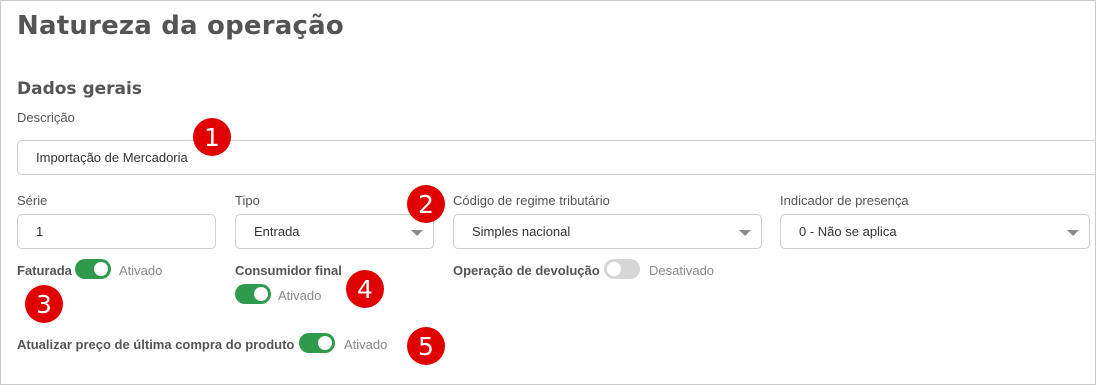  Describe the element at coordinates (253, 294) in the screenshot. I see `consumidor-toggle` at that location.